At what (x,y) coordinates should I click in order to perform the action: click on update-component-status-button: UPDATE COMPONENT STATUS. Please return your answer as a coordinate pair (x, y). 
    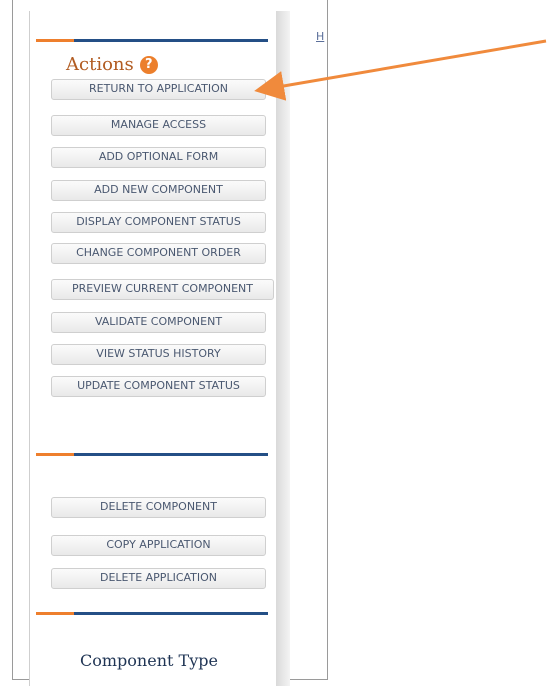
    Looking at the image, I should click on (158, 386).